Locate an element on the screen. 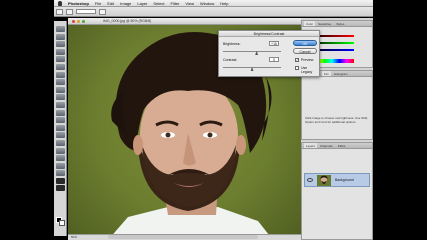  menu-window: Window is located at coordinates (207, 3).